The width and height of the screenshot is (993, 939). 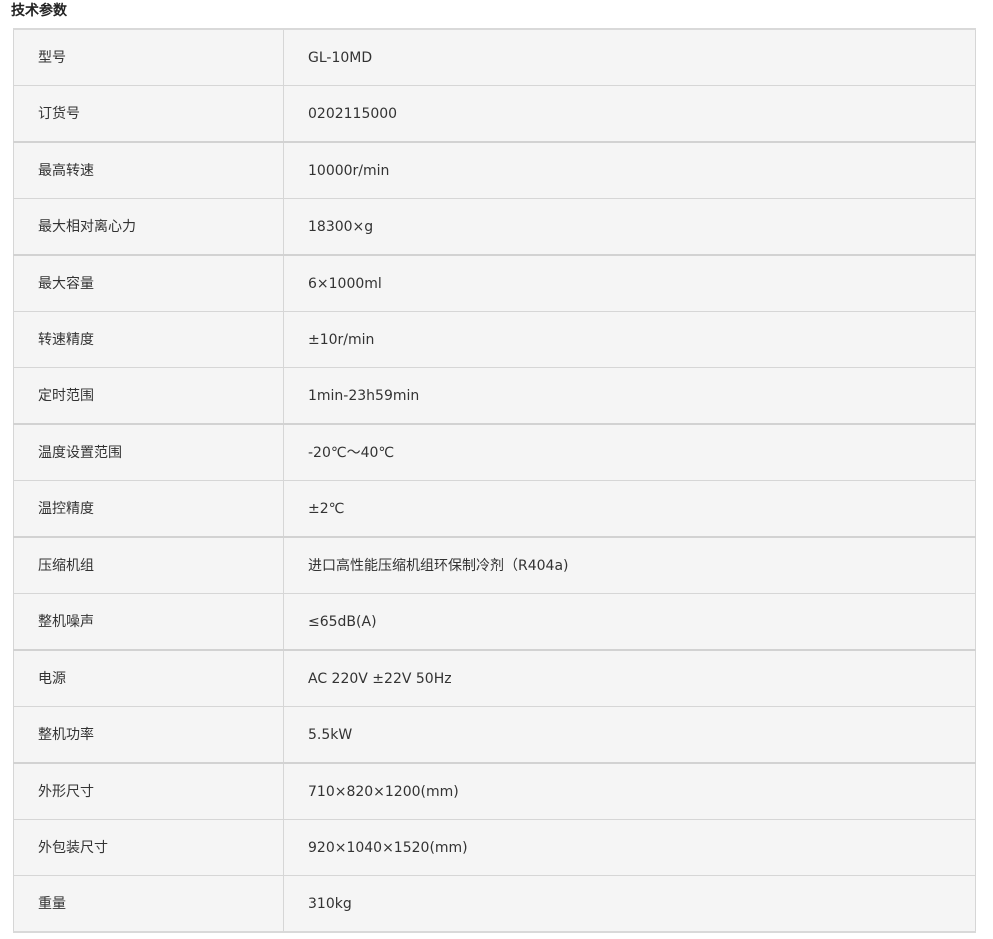 What do you see at coordinates (148, 396) in the screenshot?
I see `spec-label: 定时范围` at bounding box center [148, 396].